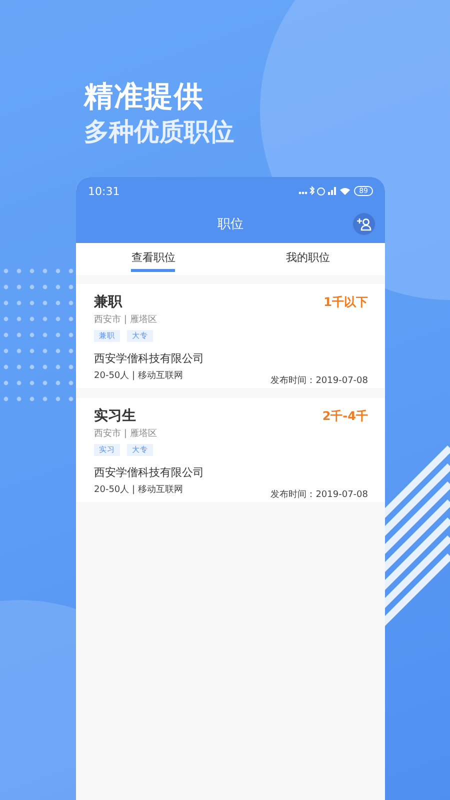 This screenshot has width=450, height=800. I want to click on headline: 精准提供, so click(144, 96).